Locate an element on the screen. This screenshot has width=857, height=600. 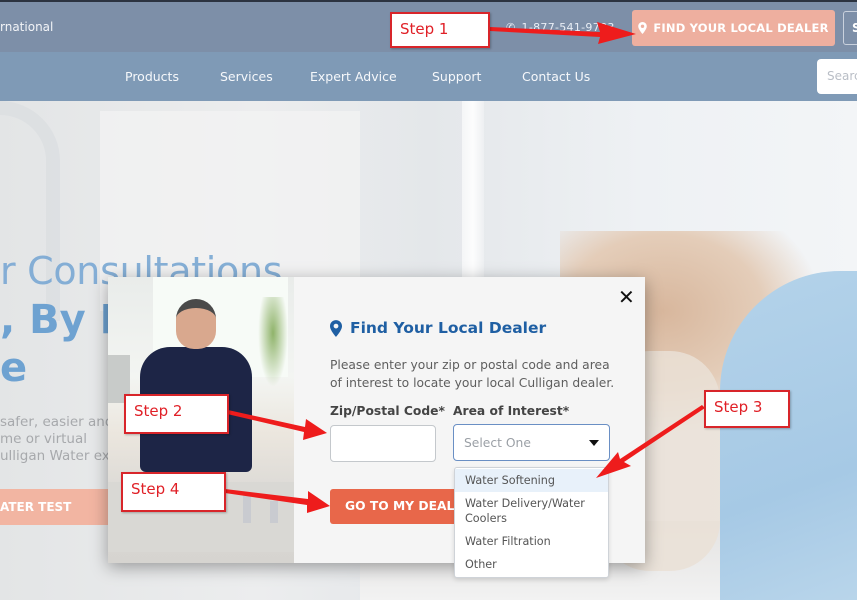
step-3-callout: Step 3 is located at coordinates (747, 409).